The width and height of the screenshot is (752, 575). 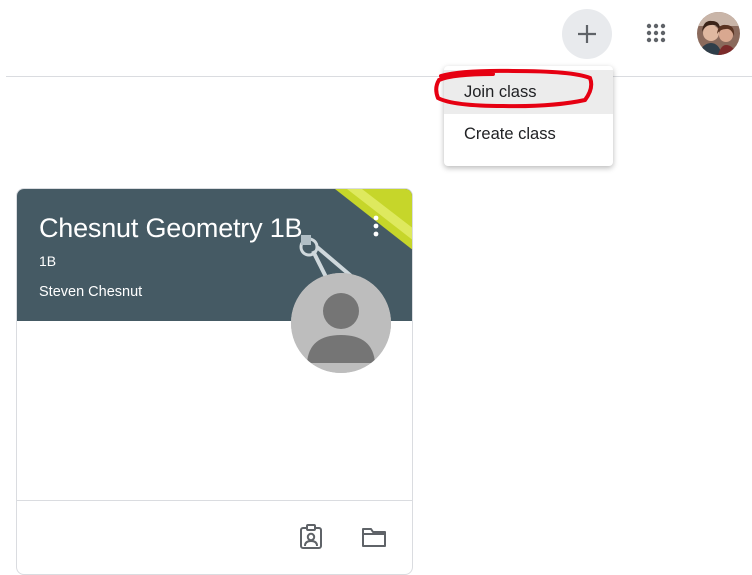 I want to click on create-class-menu-item: Create class, so click(x=528, y=134).